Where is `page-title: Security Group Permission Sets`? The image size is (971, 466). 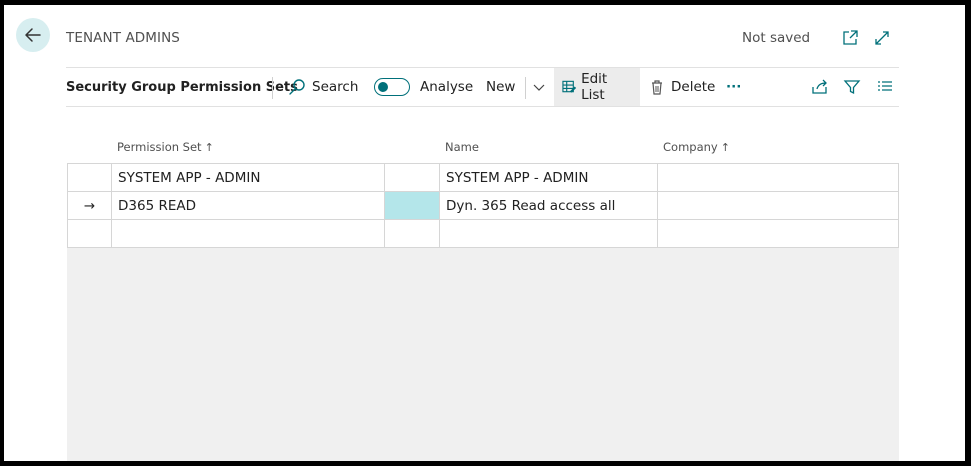 page-title: Security Group Permission Sets is located at coordinates (182, 87).